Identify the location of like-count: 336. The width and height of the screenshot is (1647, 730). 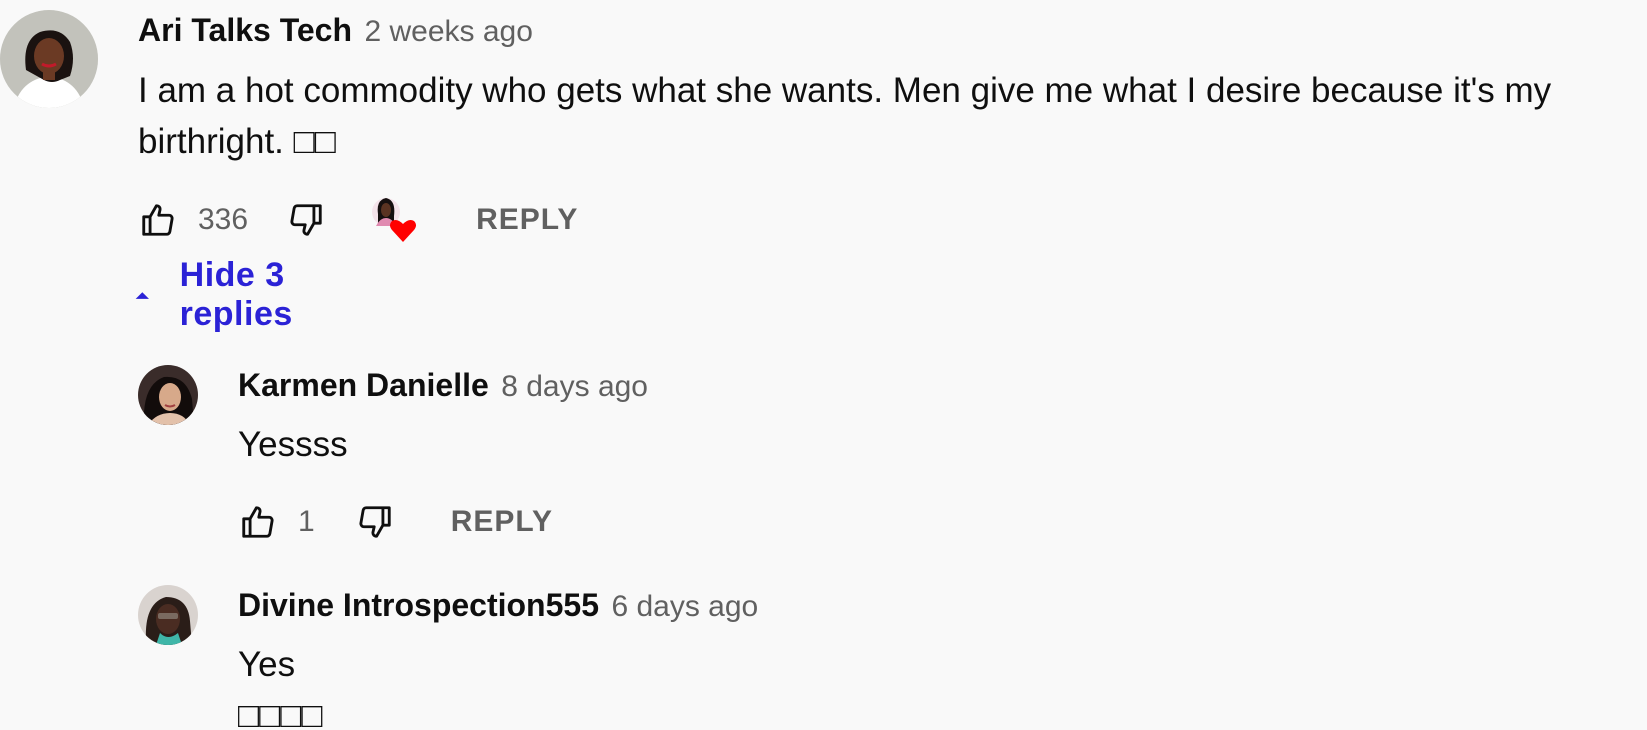
(223, 219).